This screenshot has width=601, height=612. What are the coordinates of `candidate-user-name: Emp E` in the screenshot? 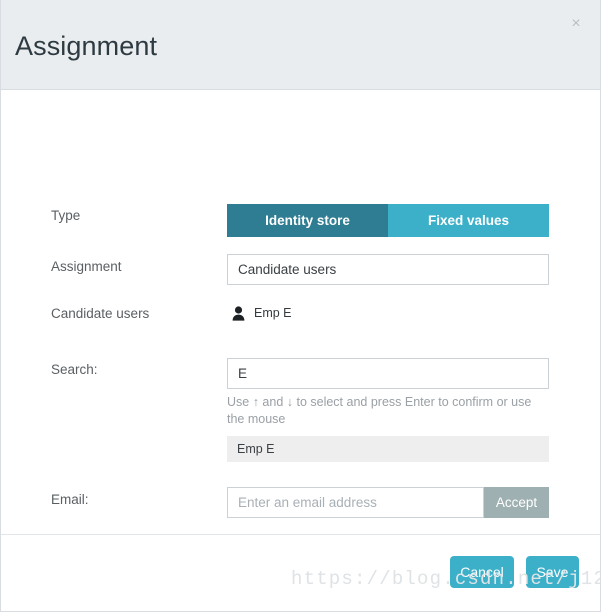 It's located at (273, 312).